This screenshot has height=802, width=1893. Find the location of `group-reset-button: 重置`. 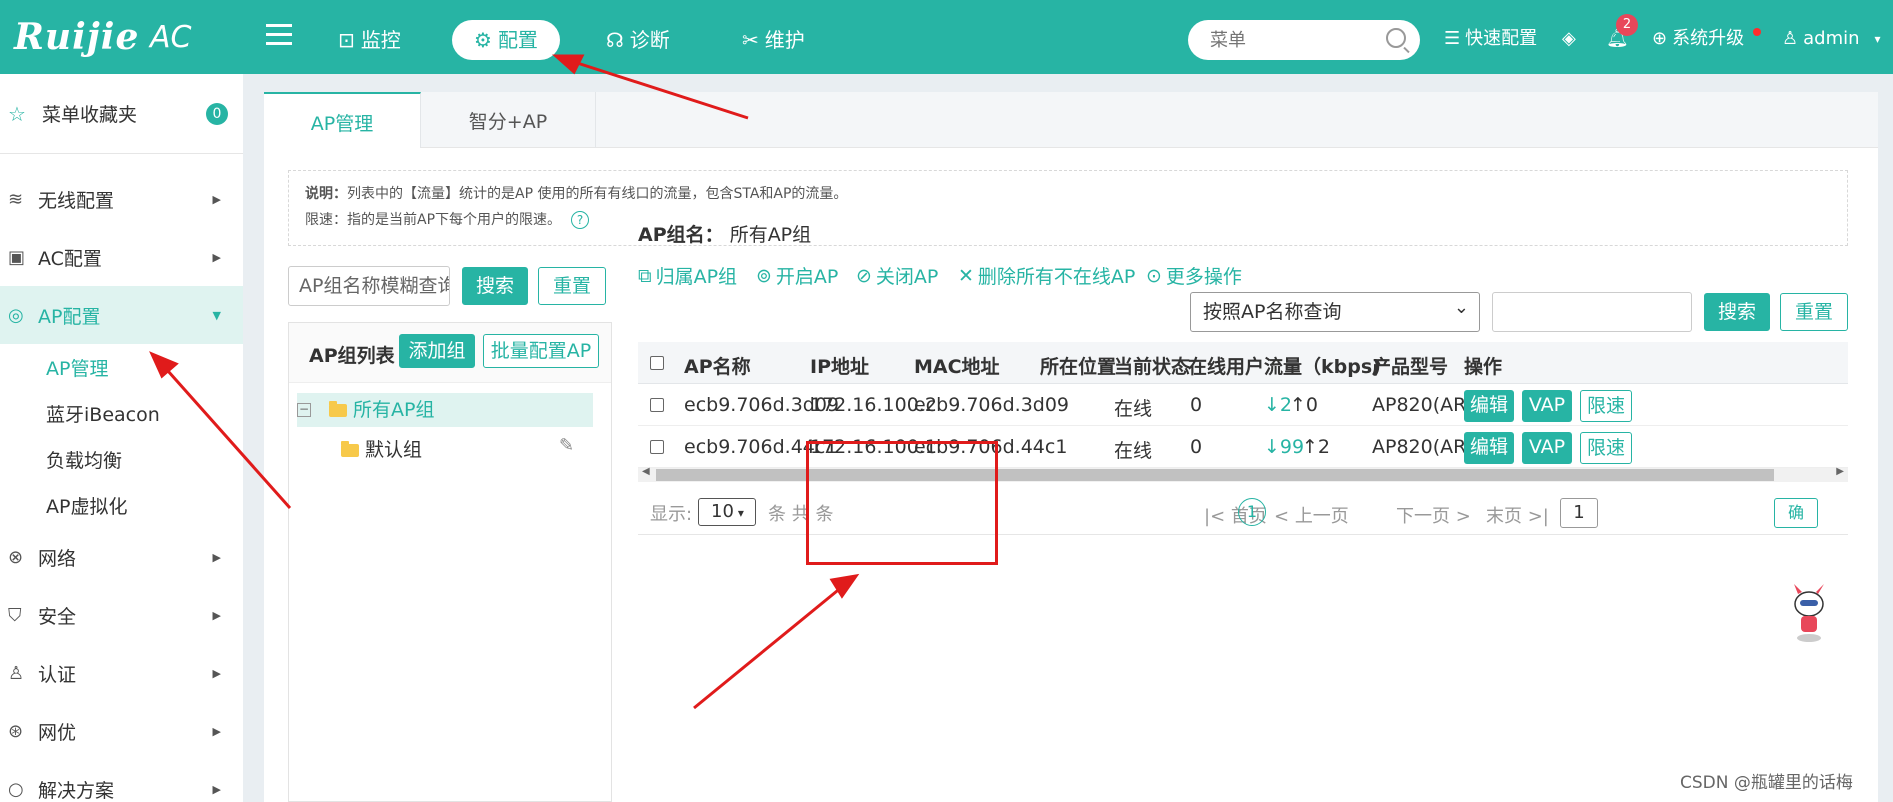

group-reset-button: 重置 is located at coordinates (572, 286).